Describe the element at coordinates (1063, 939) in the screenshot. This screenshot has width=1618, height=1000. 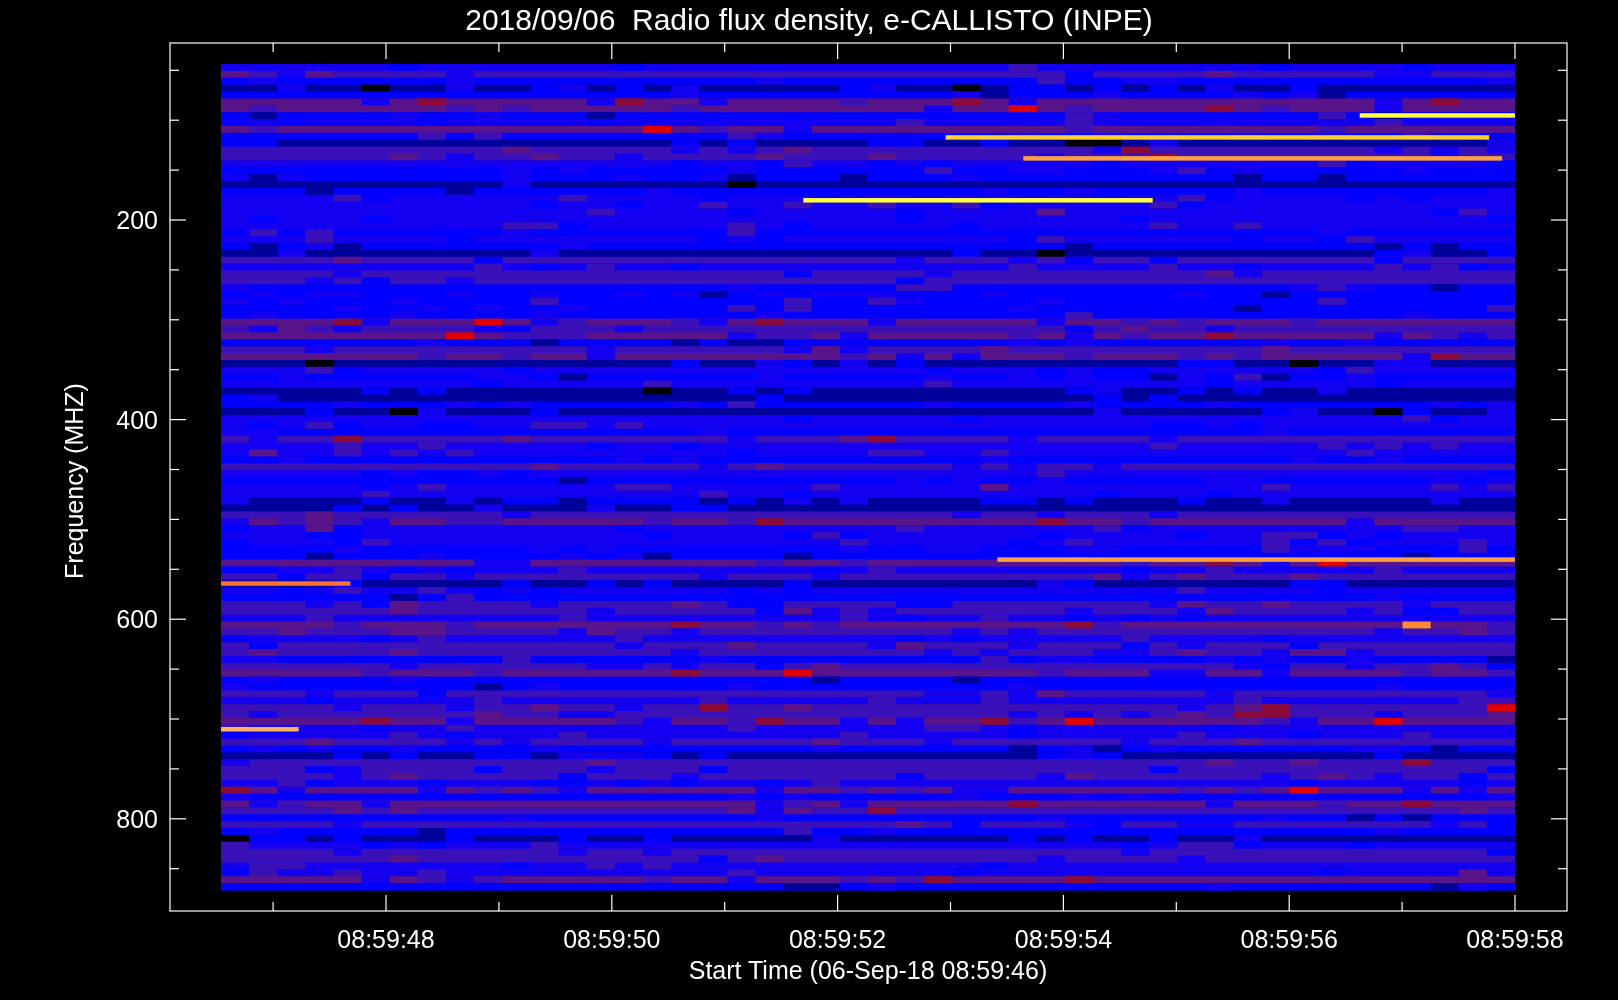
I see `x-tick-label: 08:59:54` at that location.